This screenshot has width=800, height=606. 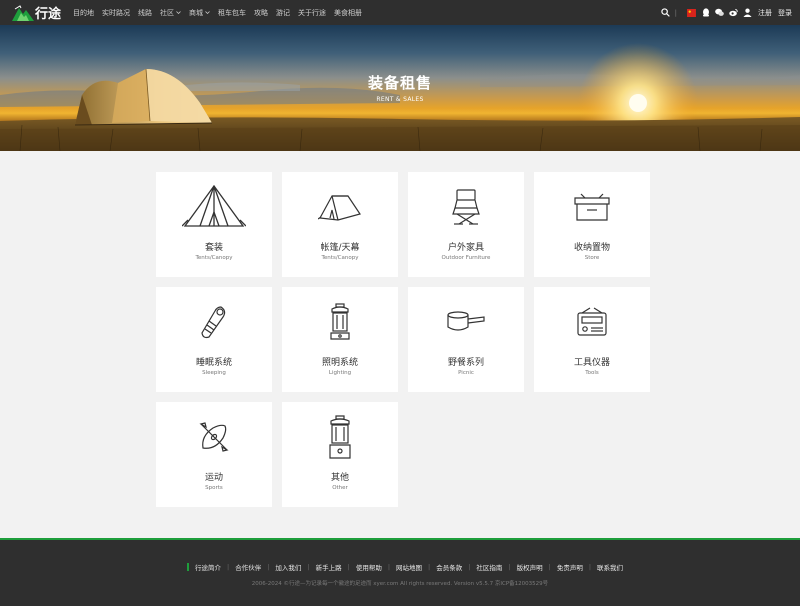 I want to click on menu-item-guides: 攻略, so click(x=261, y=13).